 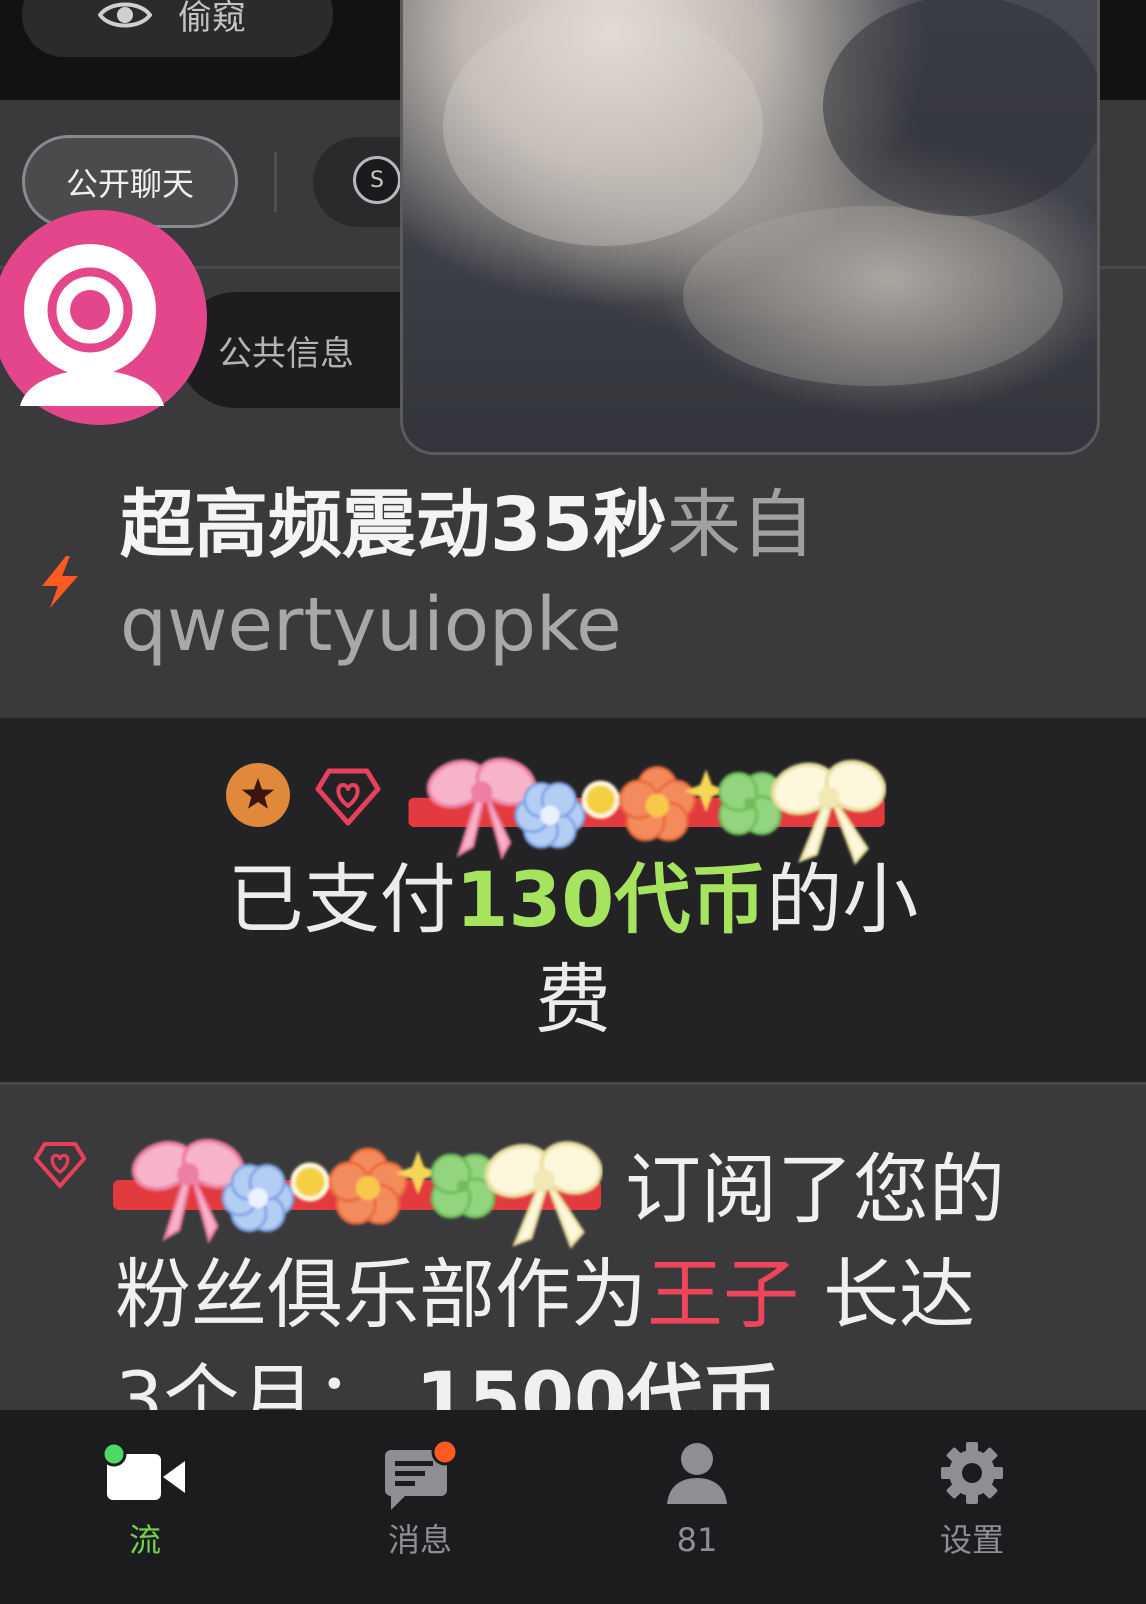 I want to click on nav-label-stream: 流, so click(x=144, y=1540).